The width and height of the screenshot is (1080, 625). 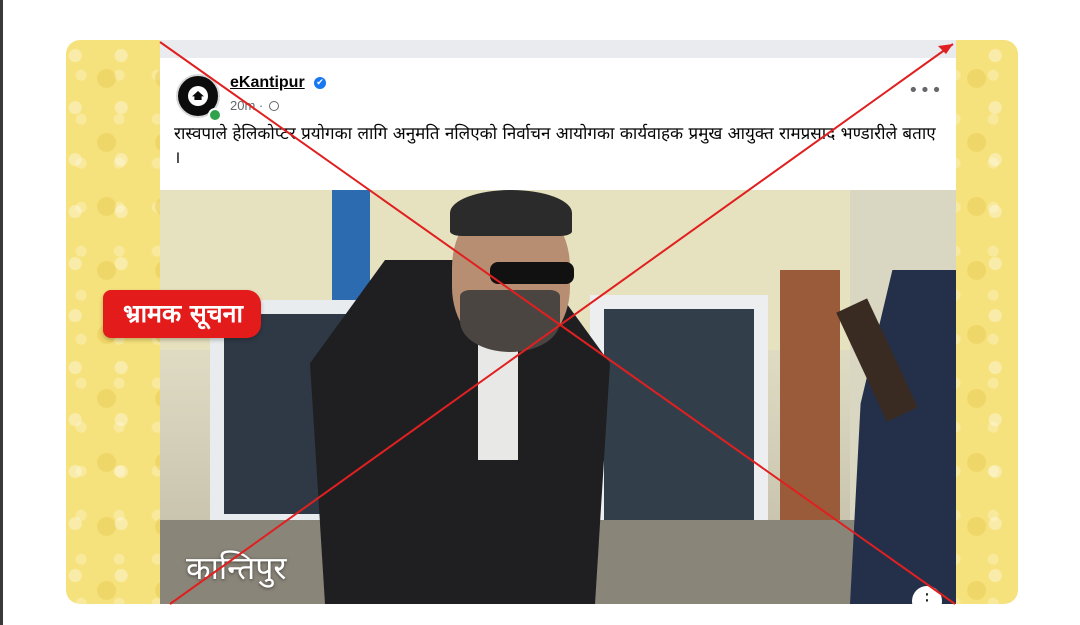 What do you see at coordinates (810, 410) in the screenshot?
I see `photo-door` at bounding box center [810, 410].